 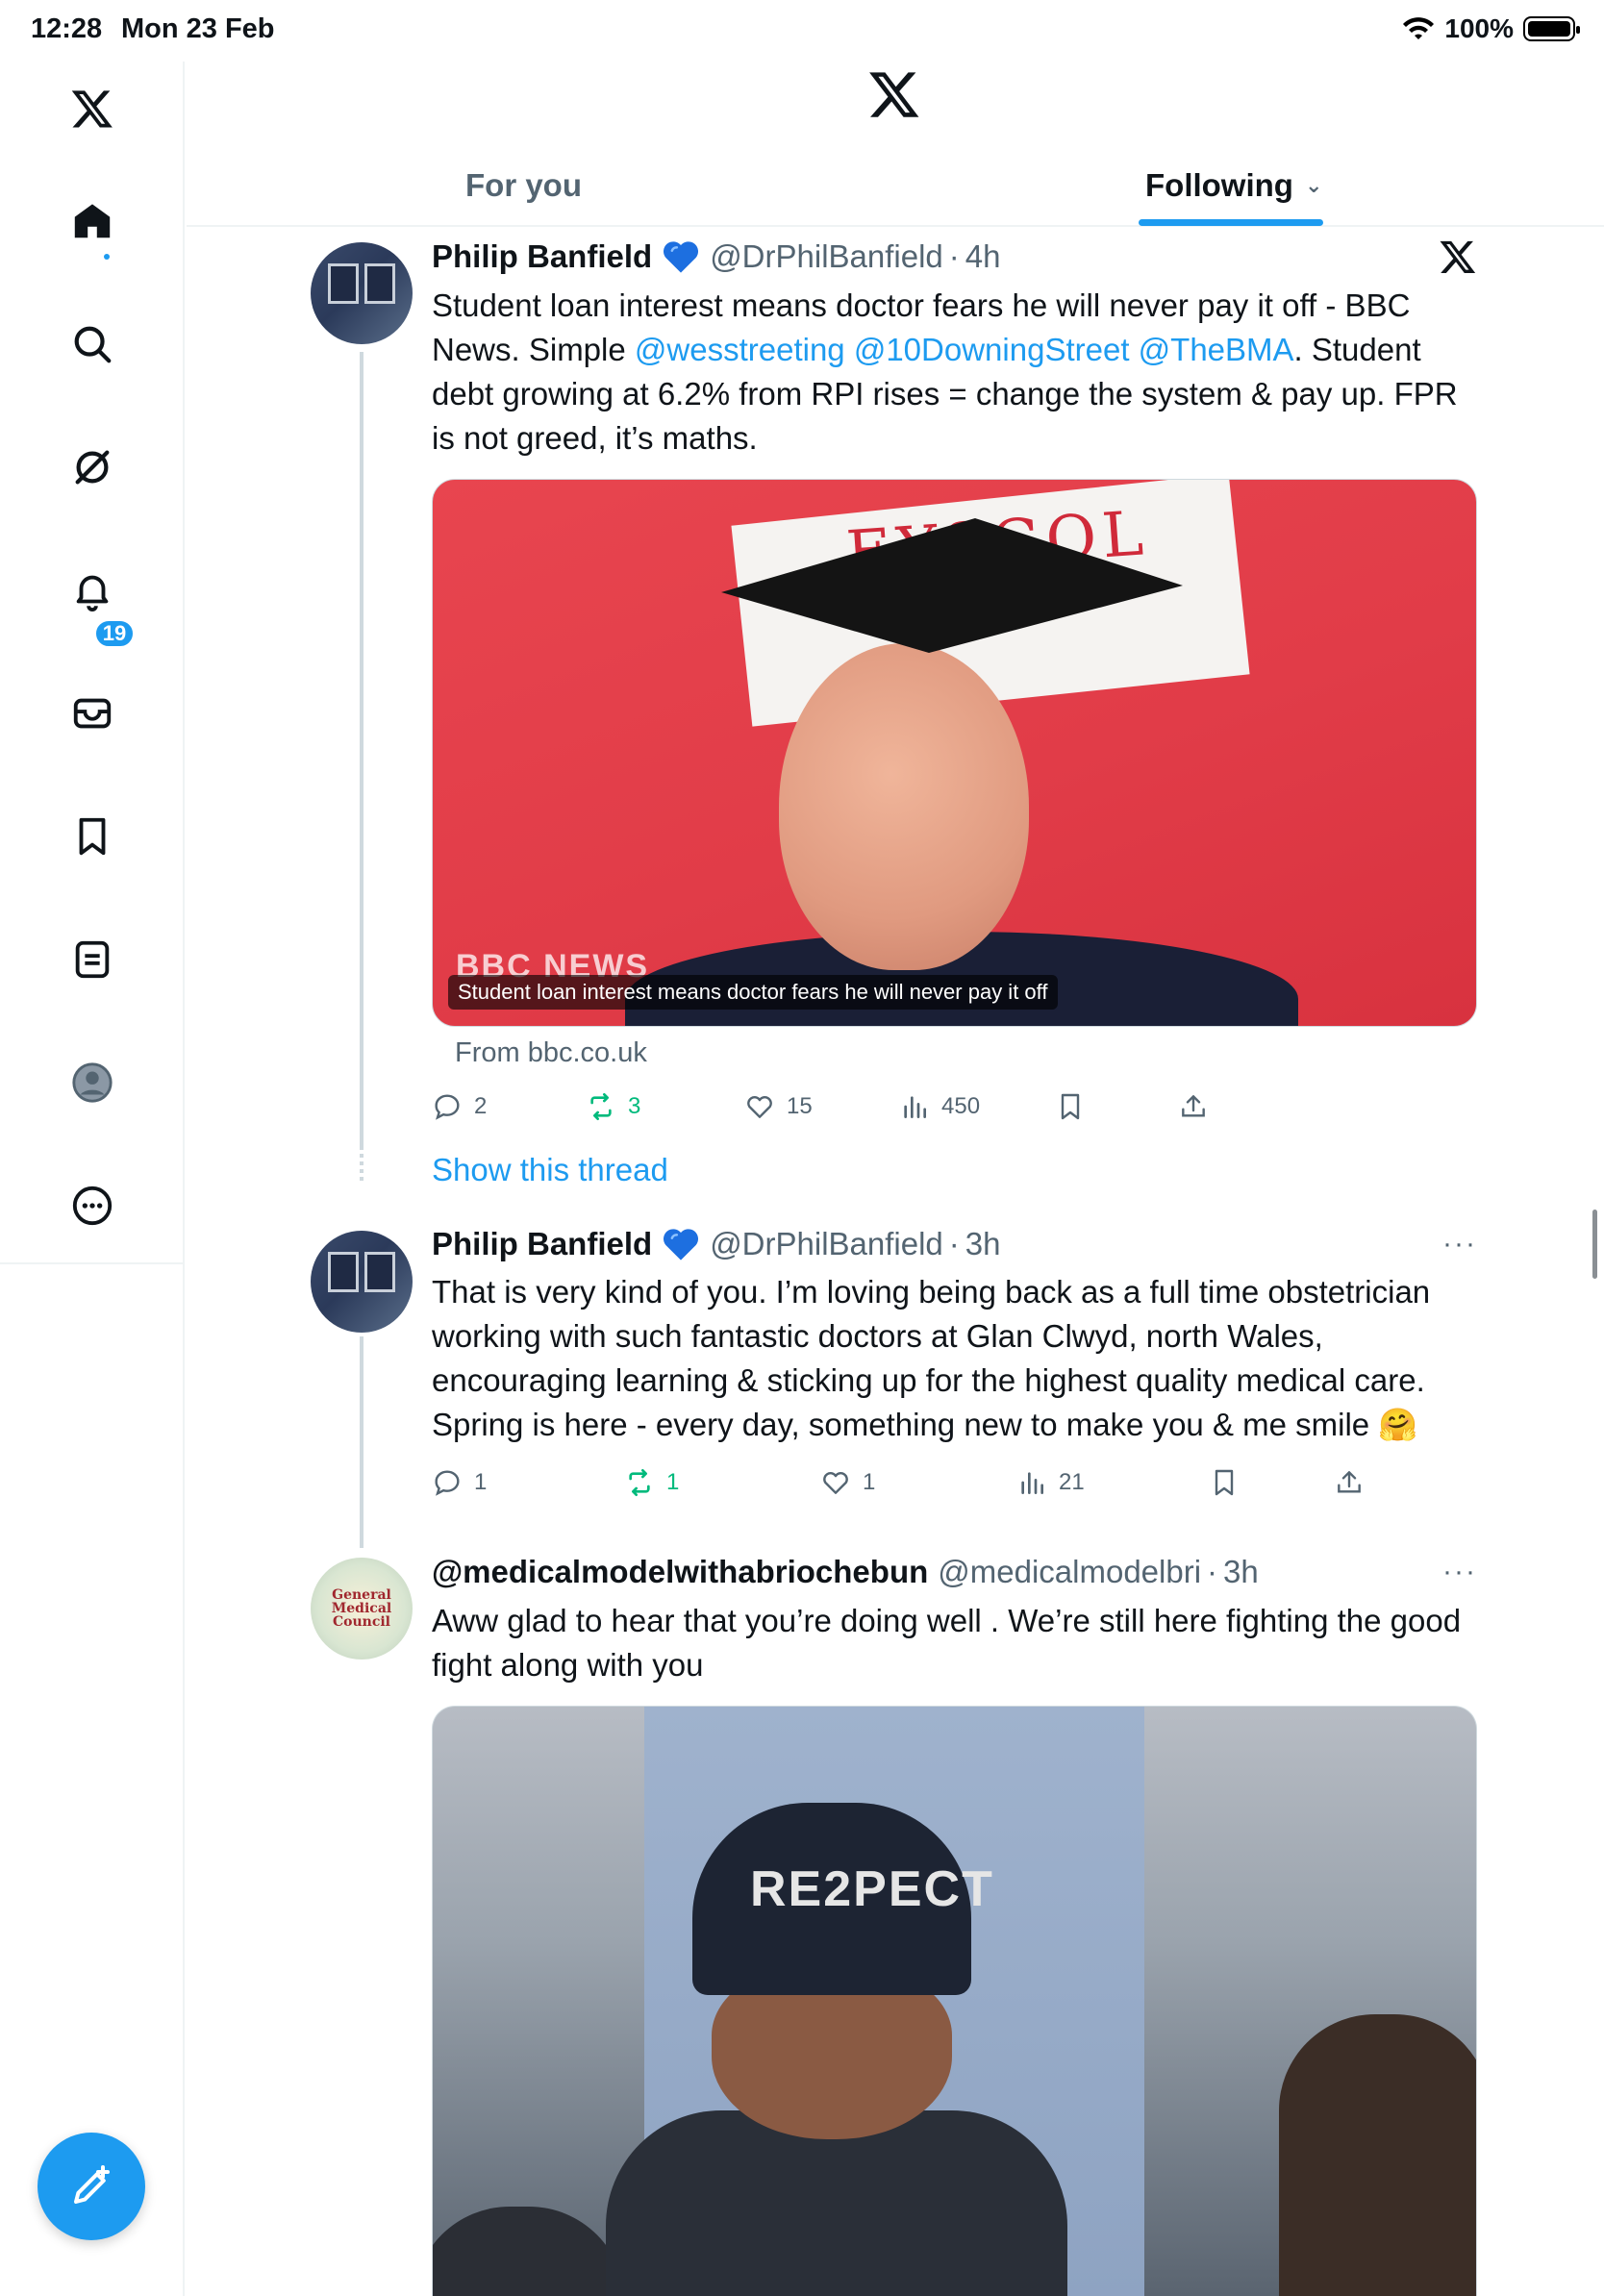 I want to click on home-unread-dot, so click(x=107, y=257).